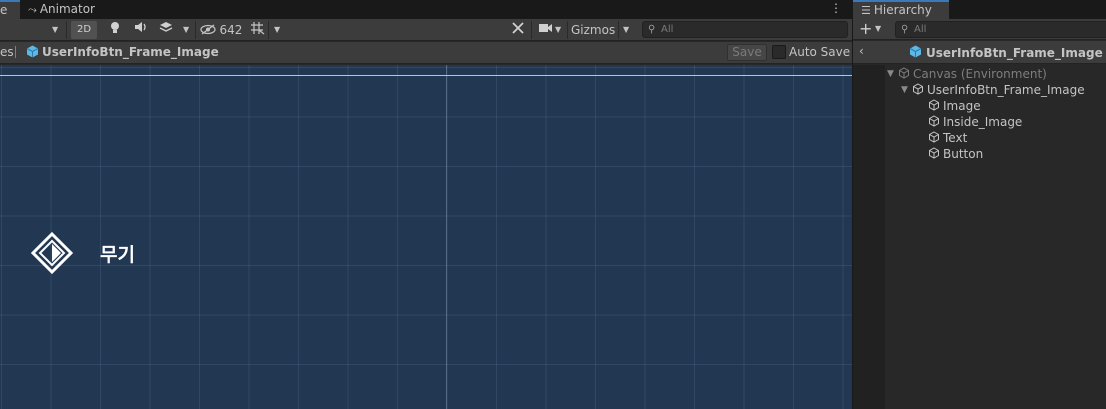 The image size is (1106, 409). Describe the element at coordinates (257, 30) in the screenshot. I see `grid-snap-icon` at that location.